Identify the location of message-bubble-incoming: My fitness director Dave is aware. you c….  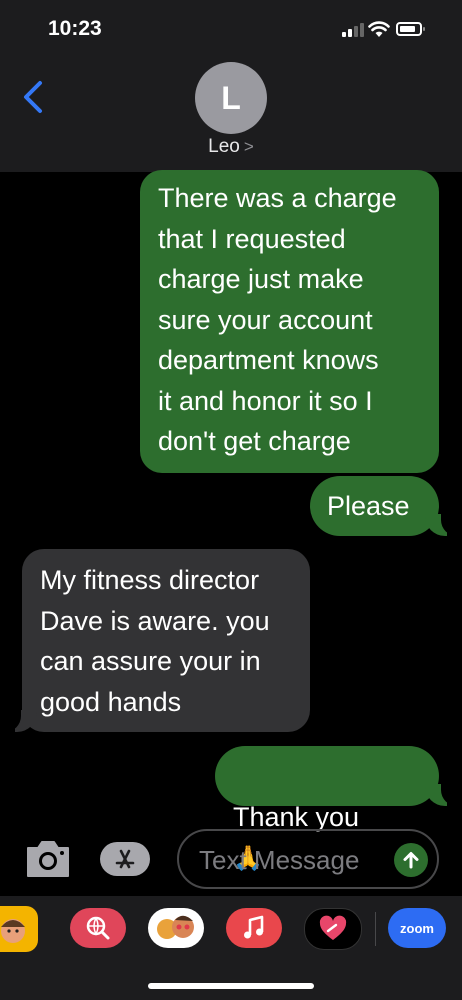
(166, 640).